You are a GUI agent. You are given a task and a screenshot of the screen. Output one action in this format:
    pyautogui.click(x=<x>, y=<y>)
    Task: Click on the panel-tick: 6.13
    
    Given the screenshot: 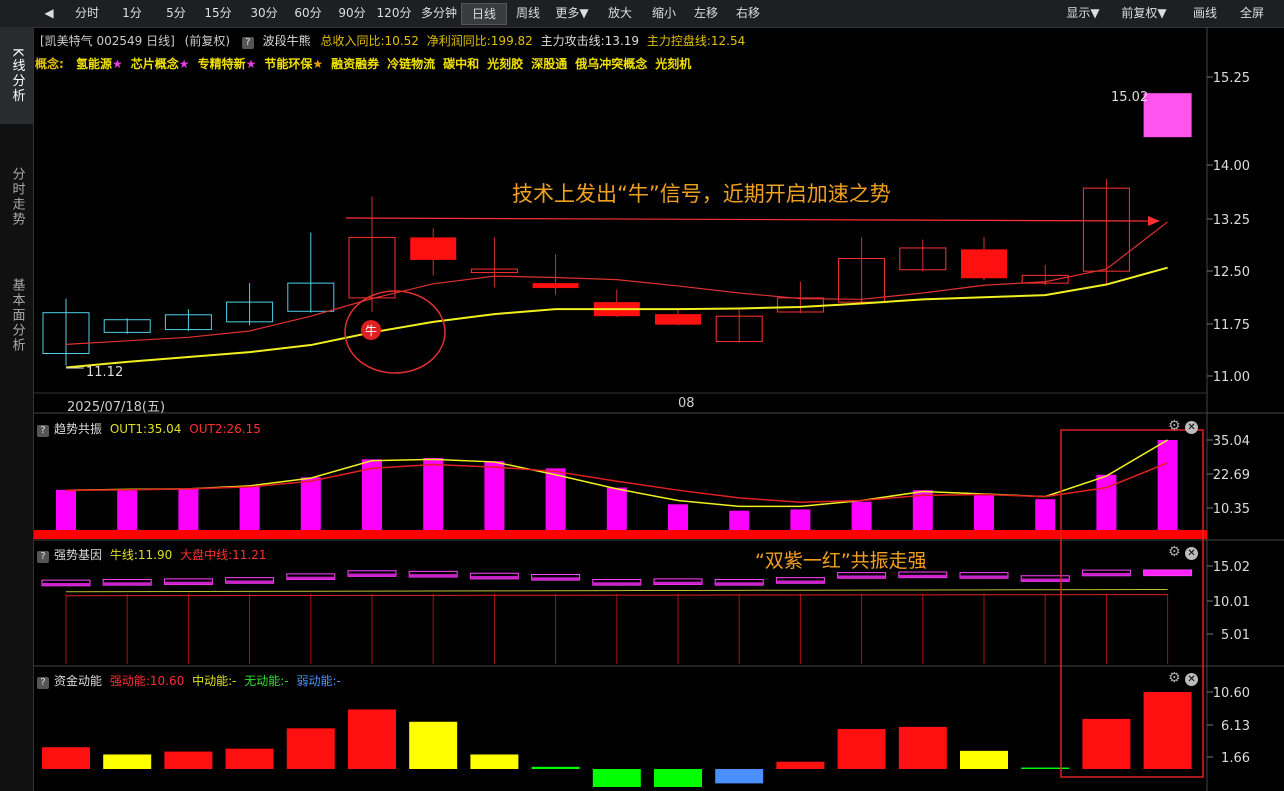 What is the action you would take?
    pyautogui.click(x=1235, y=726)
    